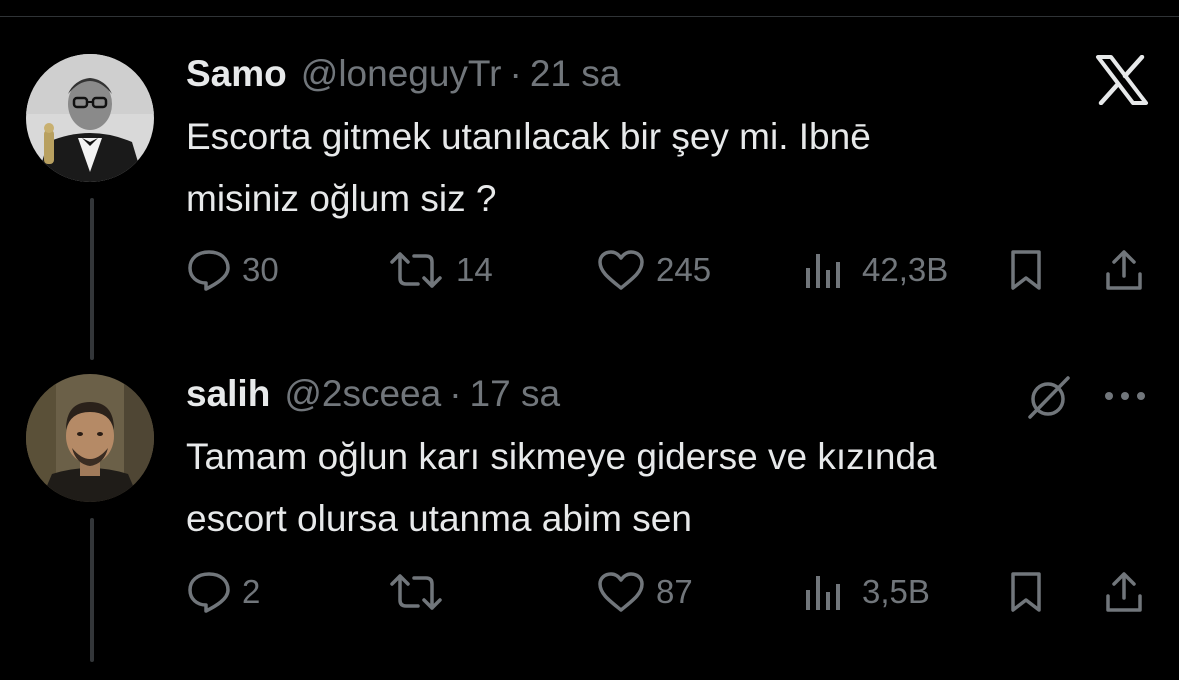 Image resolution: width=1179 pixels, height=680 pixels. I want to click on tweet-text-line: misiniz oğlum siz ?, so click(341, 198).